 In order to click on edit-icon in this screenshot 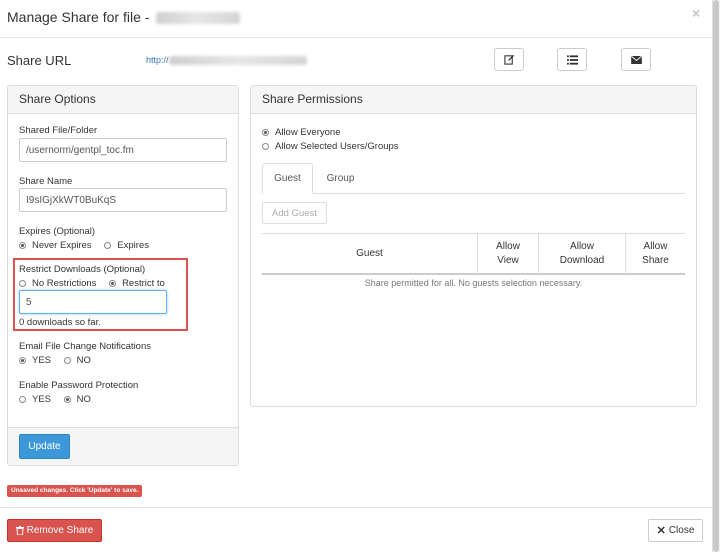, I will do `click(508, 59)`.